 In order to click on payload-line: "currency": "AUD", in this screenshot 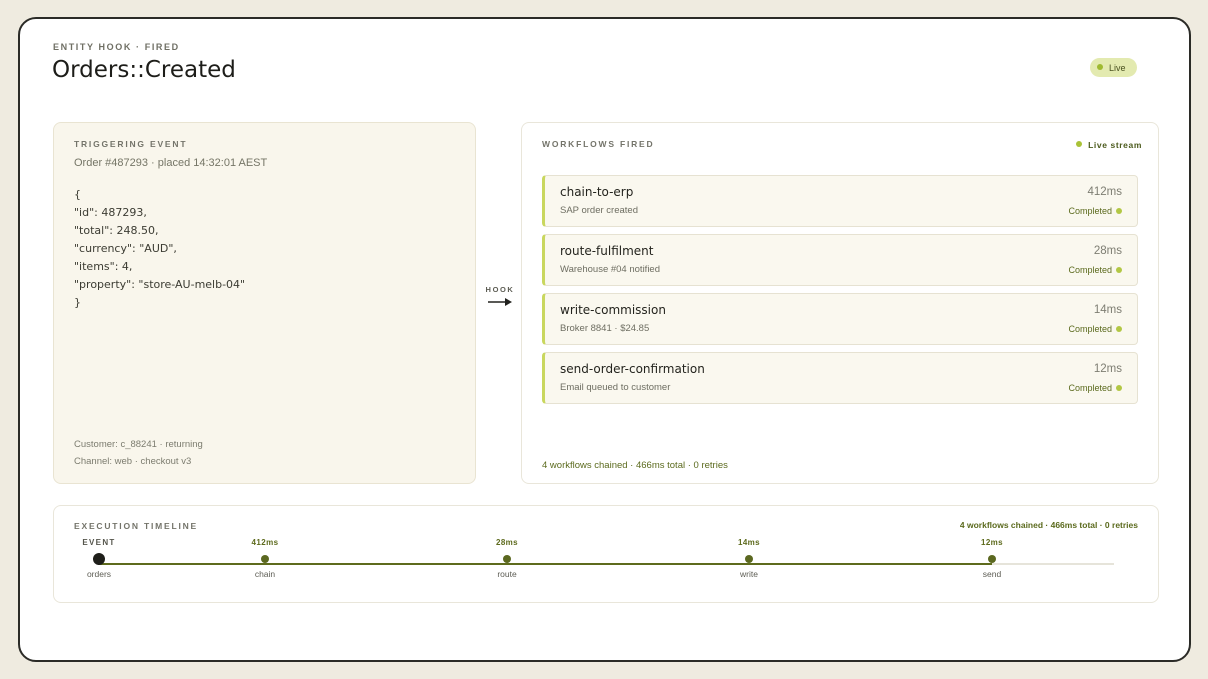, I will do `click(125, 248)`.